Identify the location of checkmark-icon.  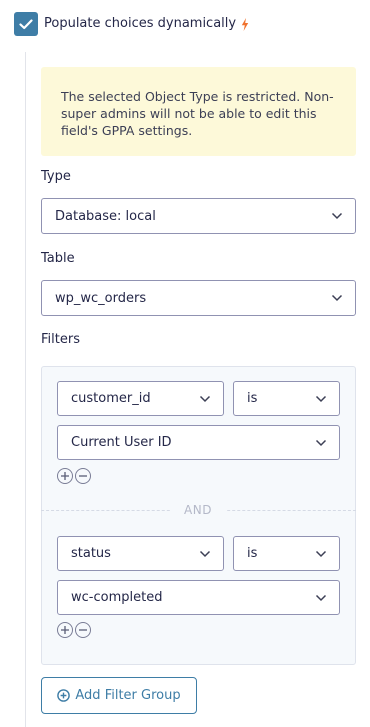
(26, 23).